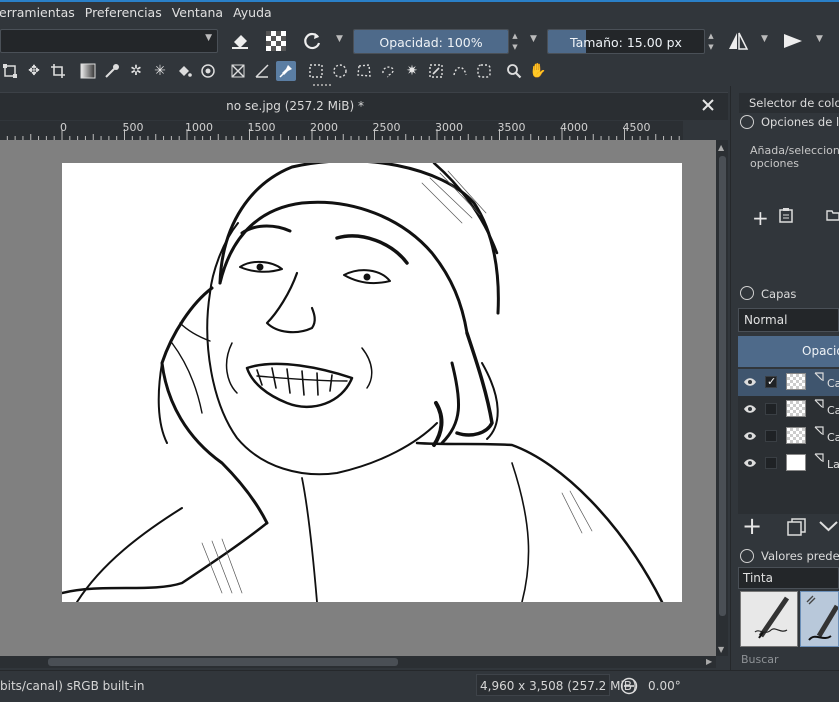 This screenshot has height=702, width=839. I want to click on add-icon: +, so click(760, 218).